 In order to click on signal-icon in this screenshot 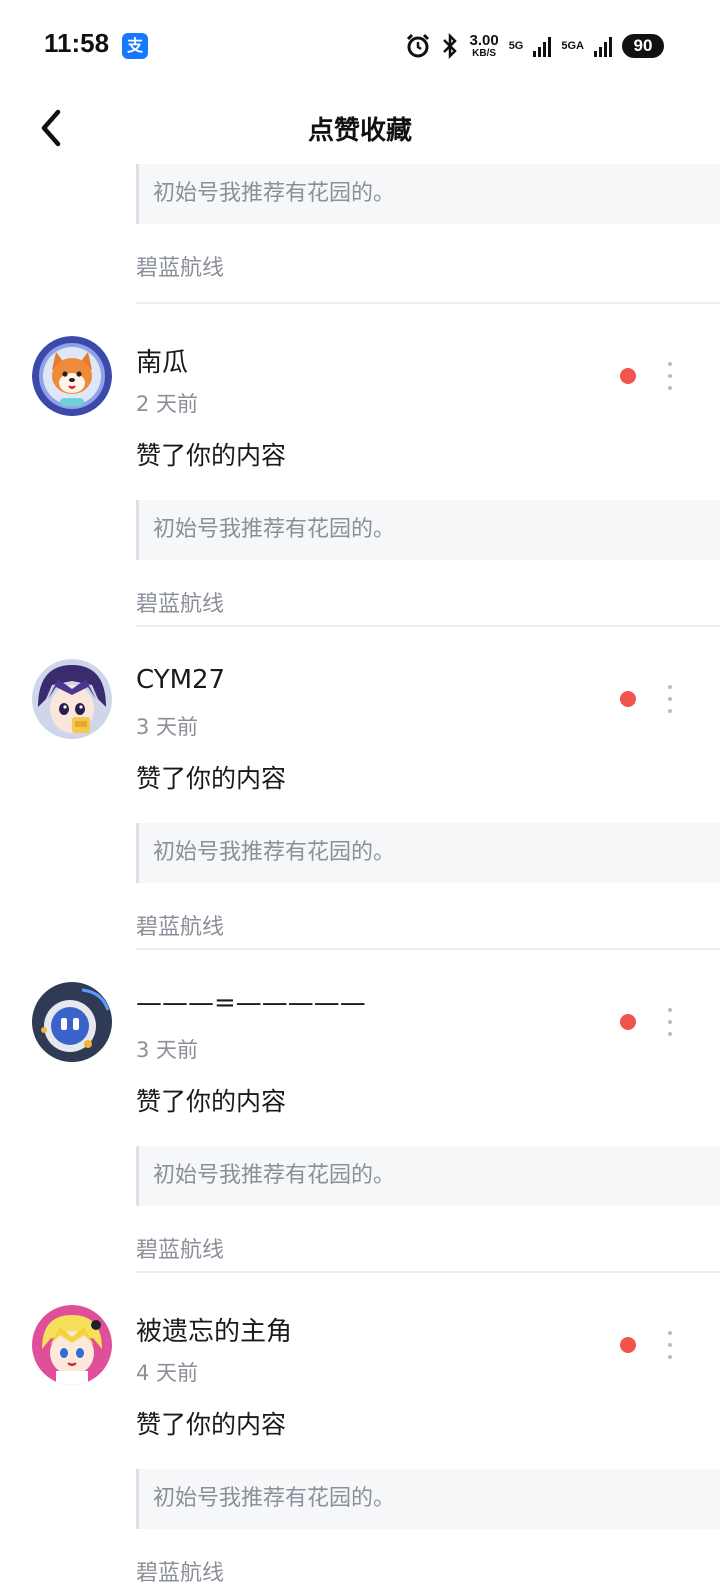, I will do `click(542, 47)`.